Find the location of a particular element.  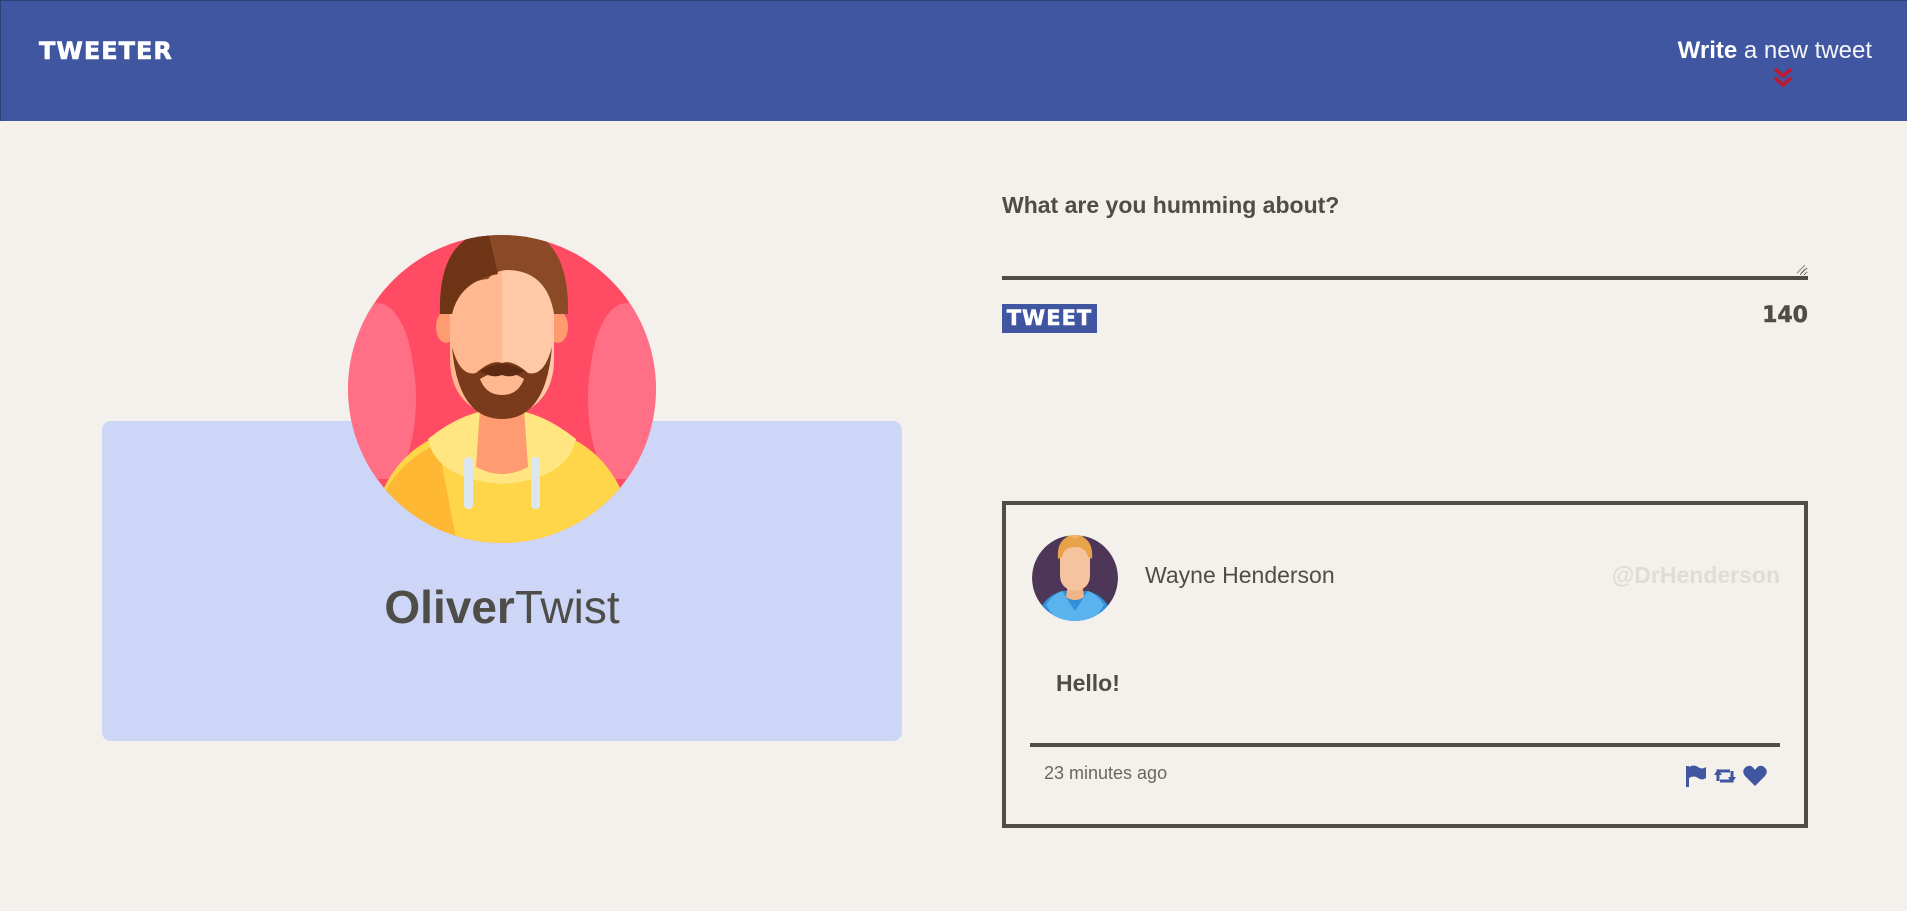

tweet-timestamp: 23 minutes ago is located at coordinates (1106, 773).